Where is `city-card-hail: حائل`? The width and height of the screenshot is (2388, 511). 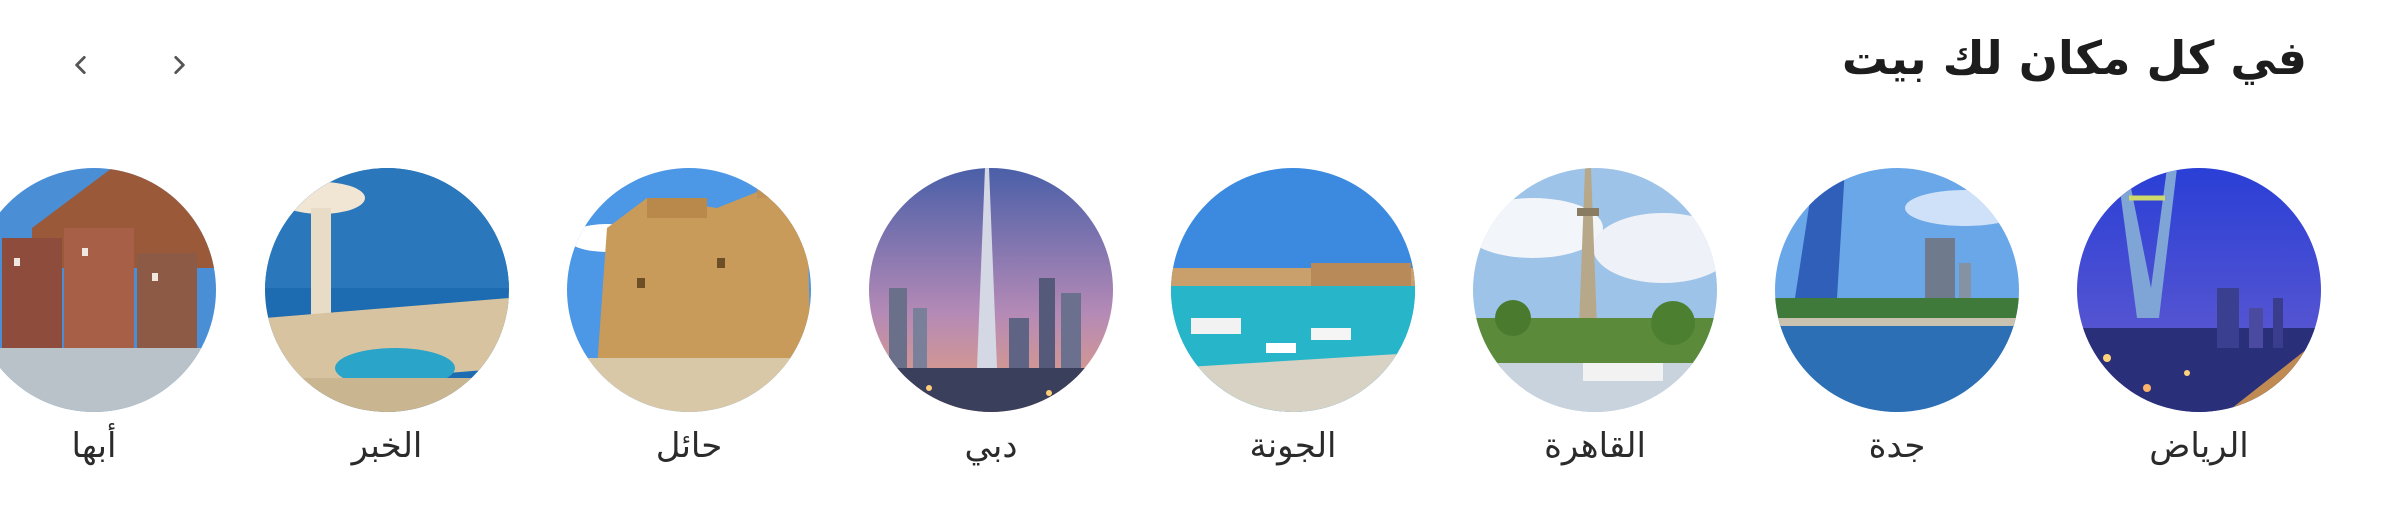 city-card-hail: حائل is located at coordinates (689, 318).